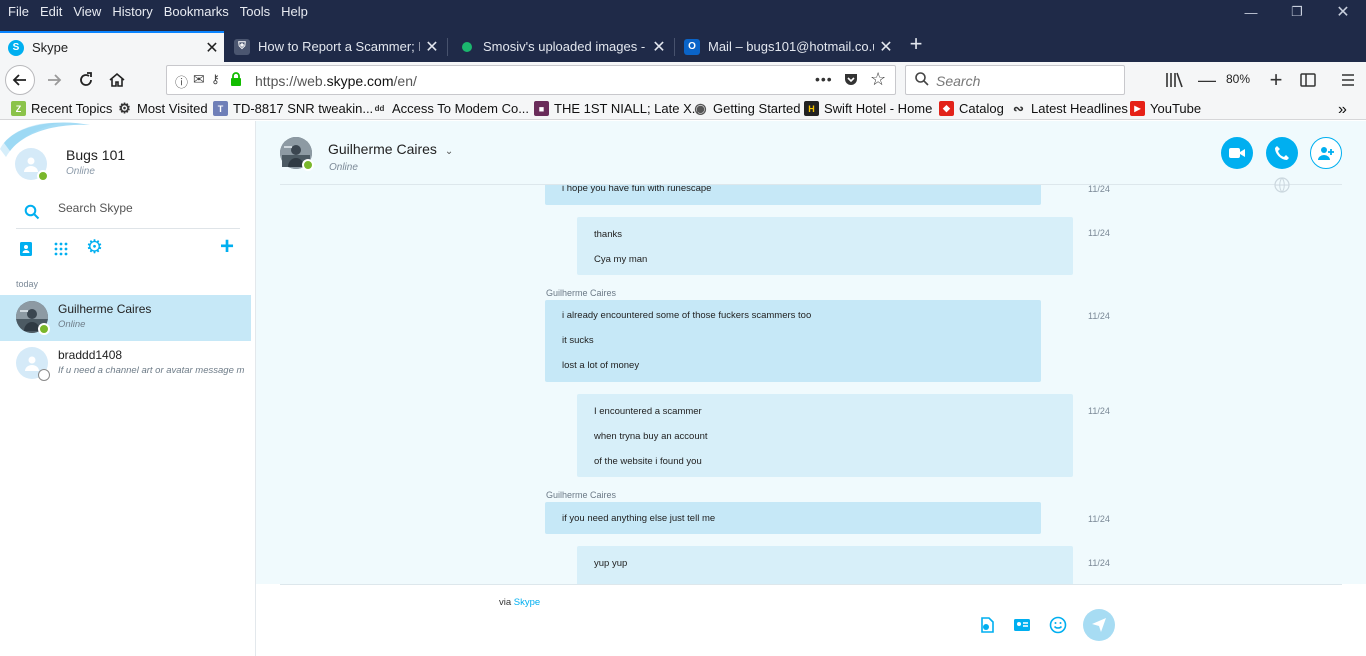  What do you see at coordinates (51, 11) in the screenshot?
I see `menu-edit: Edit` at bounding box center [51, 11].